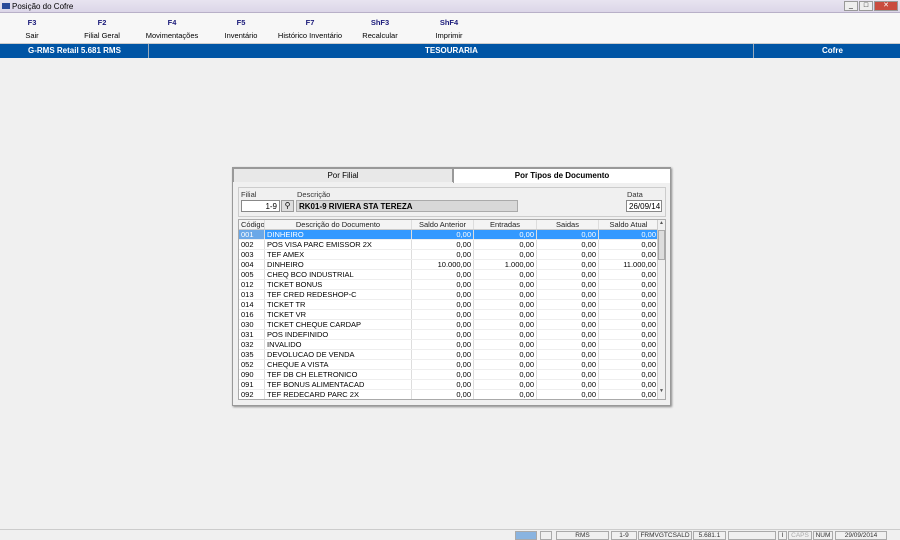 The image size is (900, 540). Describe the element at coordinates (338, 344) in the screenshot. I see `table-cell: INVALIDO` at that location.